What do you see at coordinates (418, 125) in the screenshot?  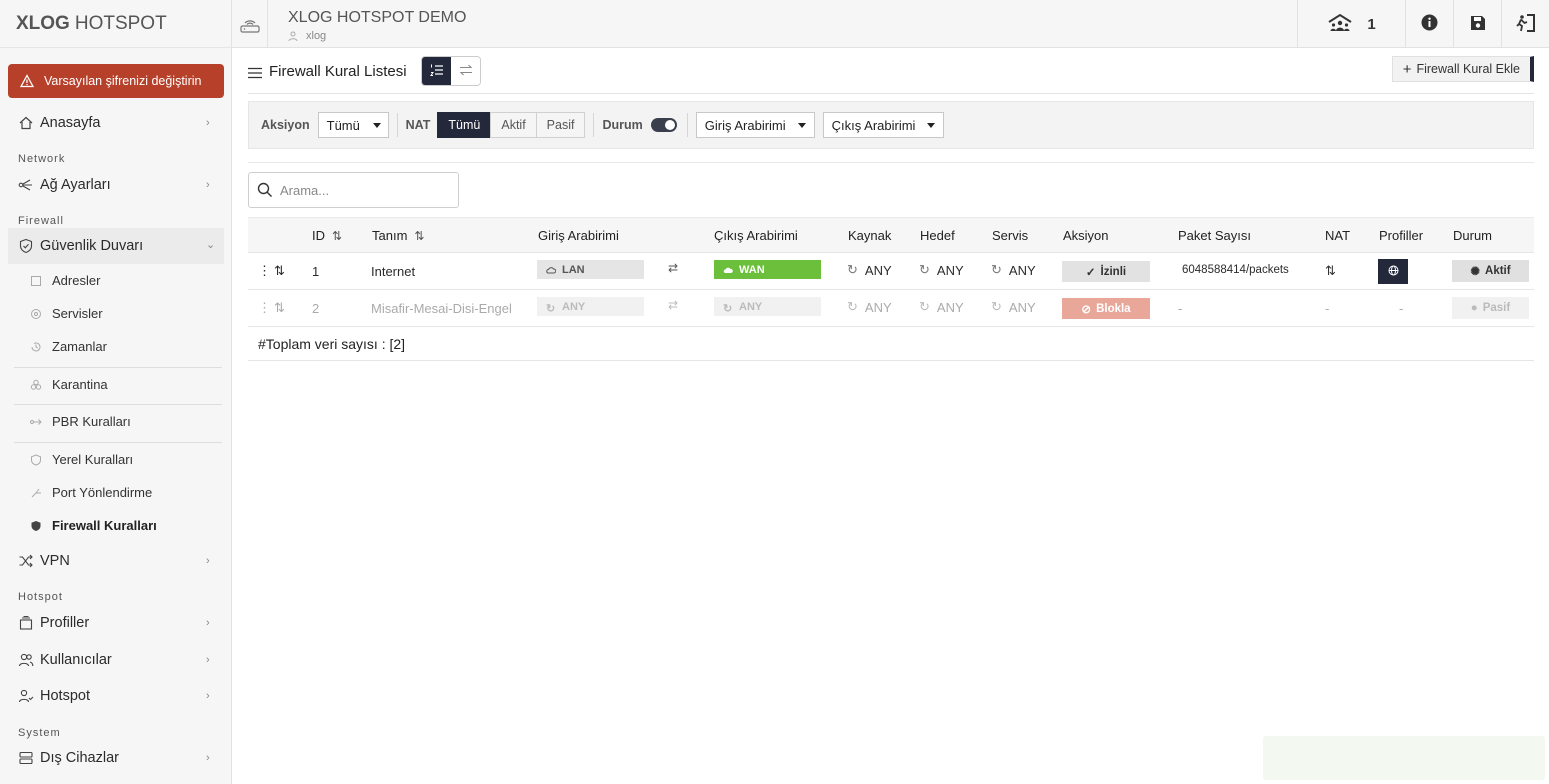 I see `nat-filter-label: NAT` at bounding box center [418, 125].